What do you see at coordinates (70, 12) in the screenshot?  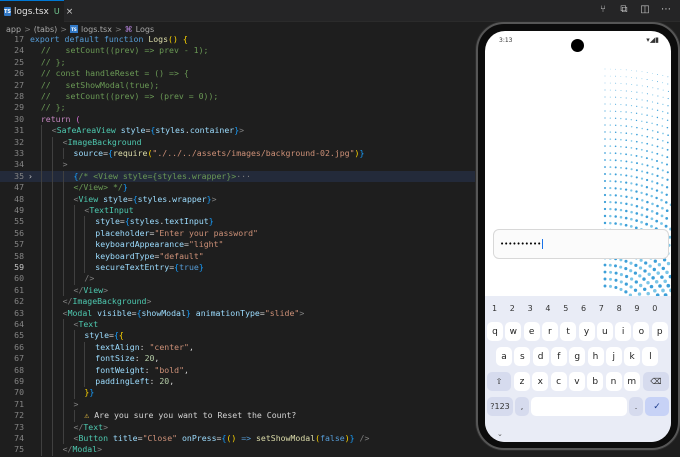 I see `tab-close-icon: ×` at bounding box center [70, 12].